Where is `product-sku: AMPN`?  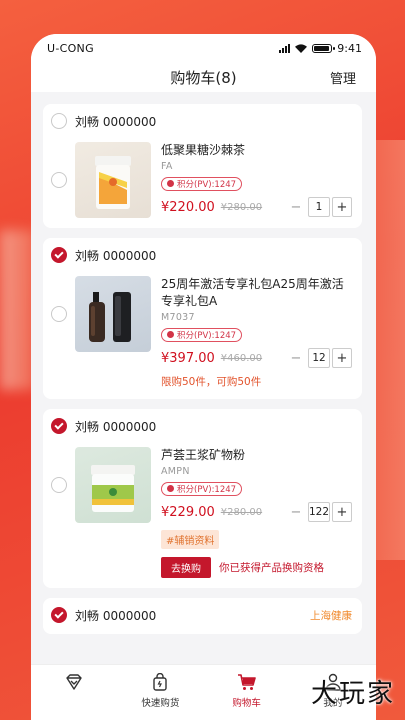 product-sku: AMPN is located at coordinates (175, 471).